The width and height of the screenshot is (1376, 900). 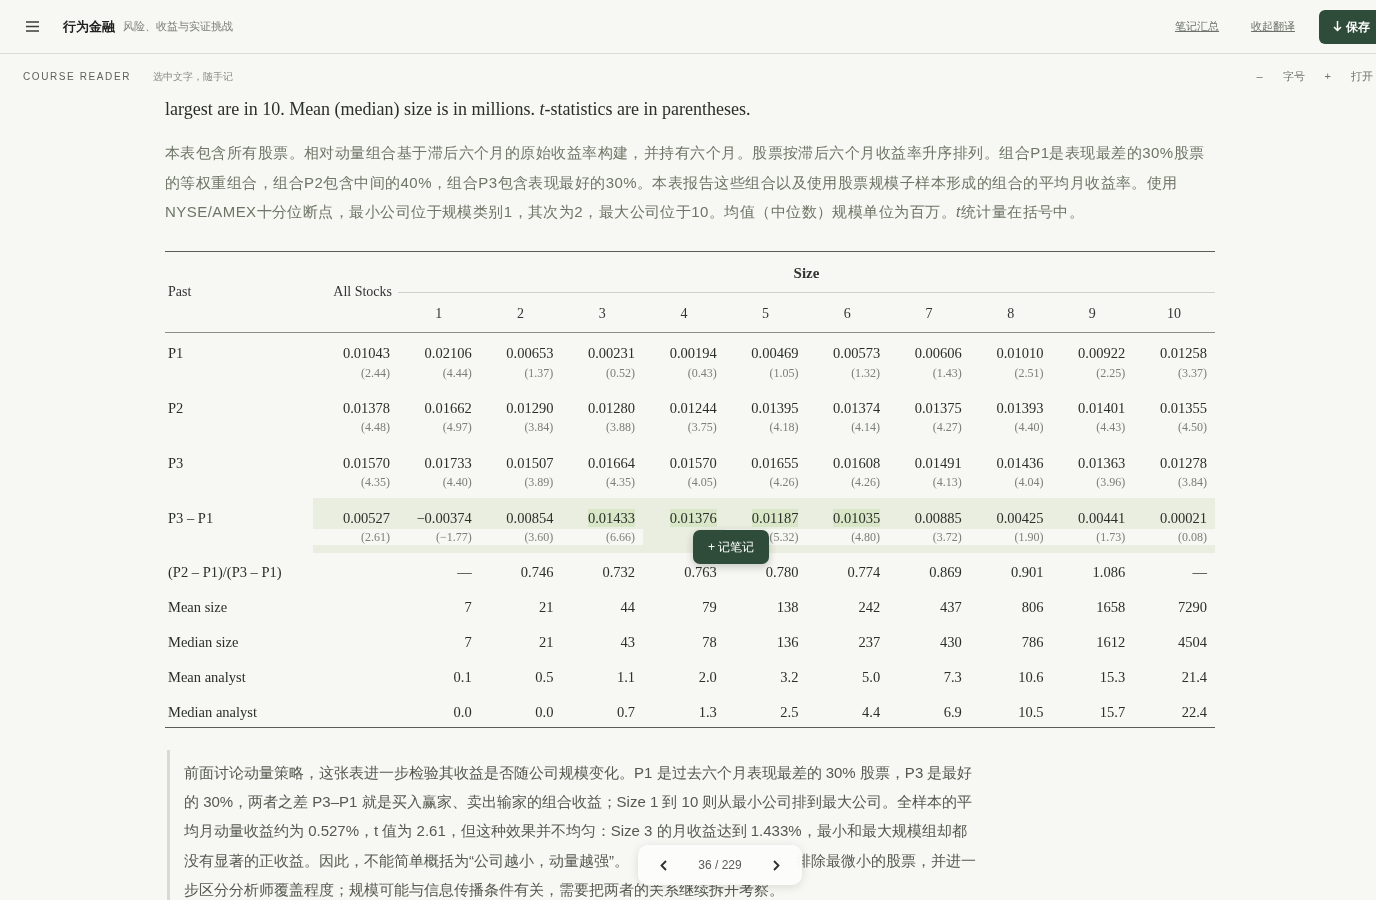 I want to click on table-cell: 0.732, so click(x=619, y=571).